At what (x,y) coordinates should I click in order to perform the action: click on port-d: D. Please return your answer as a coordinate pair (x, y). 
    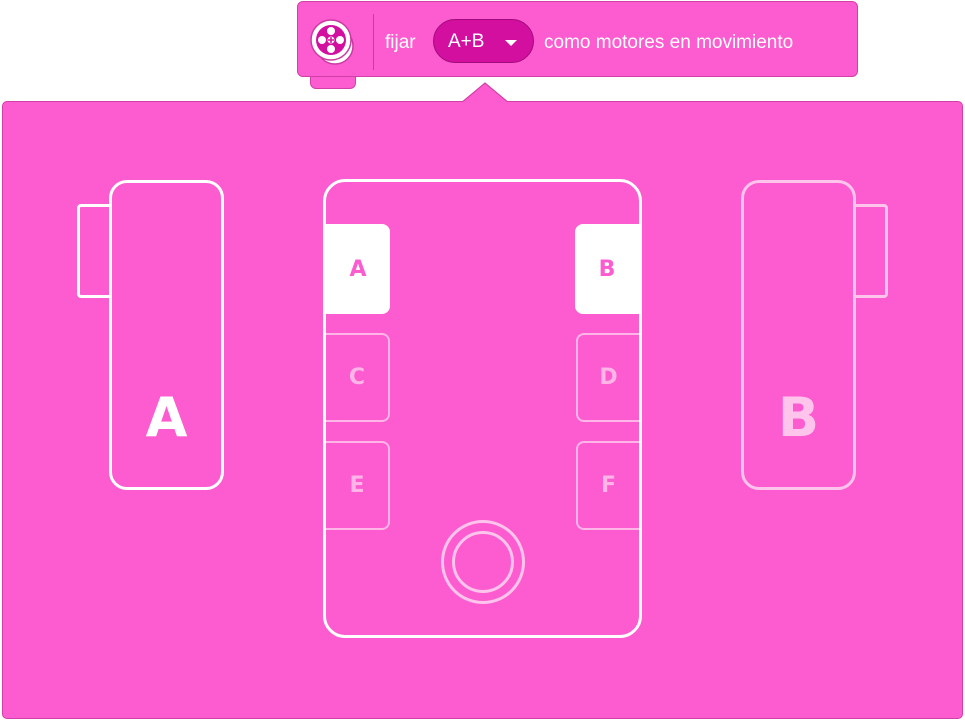
    Looking at the image, I should click on (607, 377).